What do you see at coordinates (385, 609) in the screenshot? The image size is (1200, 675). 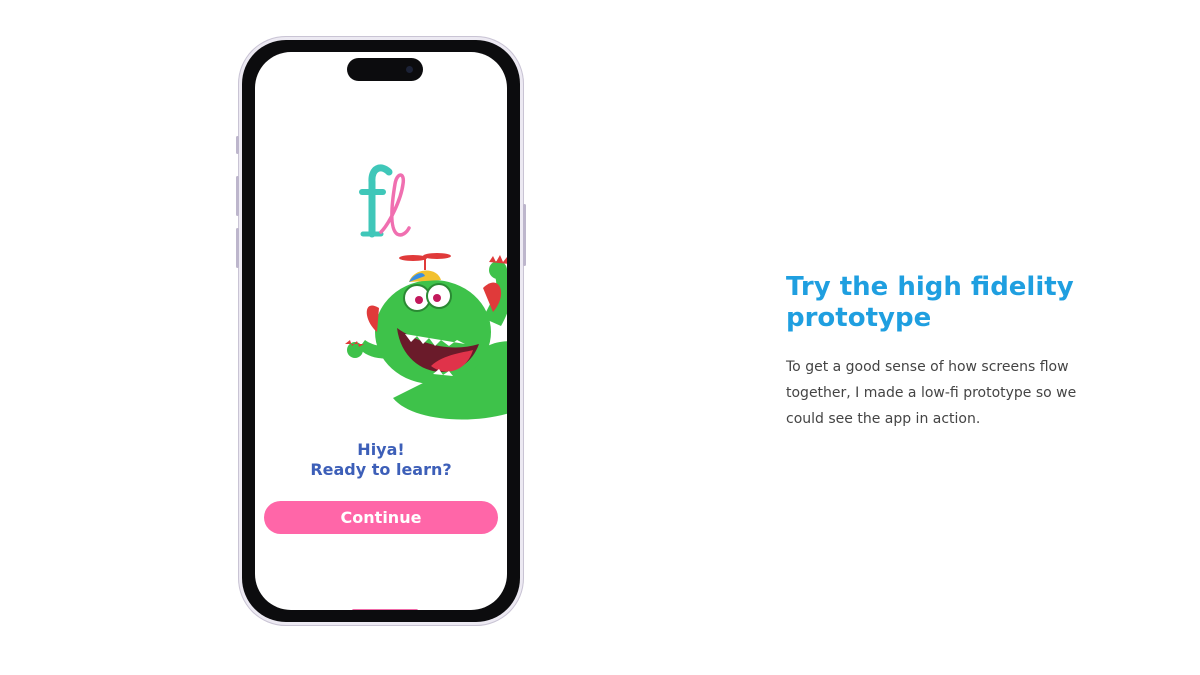 I see `home-indicator` at bounding box center [385, 609].